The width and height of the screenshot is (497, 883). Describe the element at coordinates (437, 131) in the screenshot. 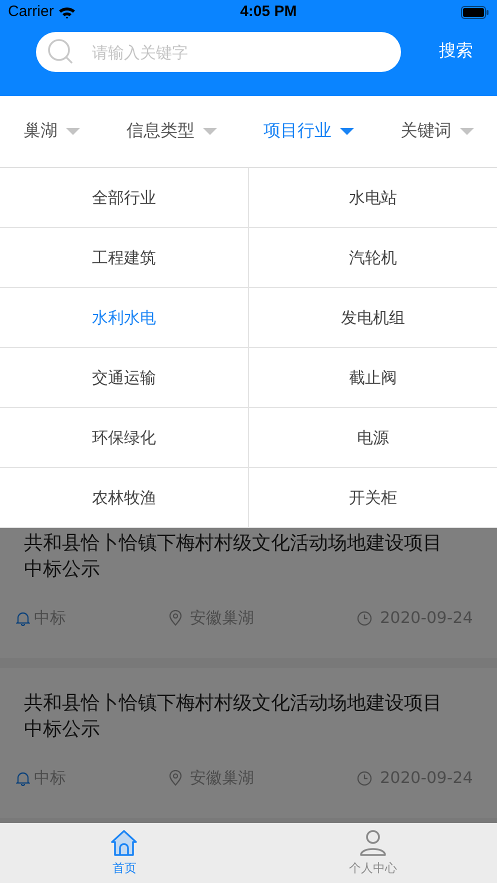

I see `filter-tab: 关键词` at that location.